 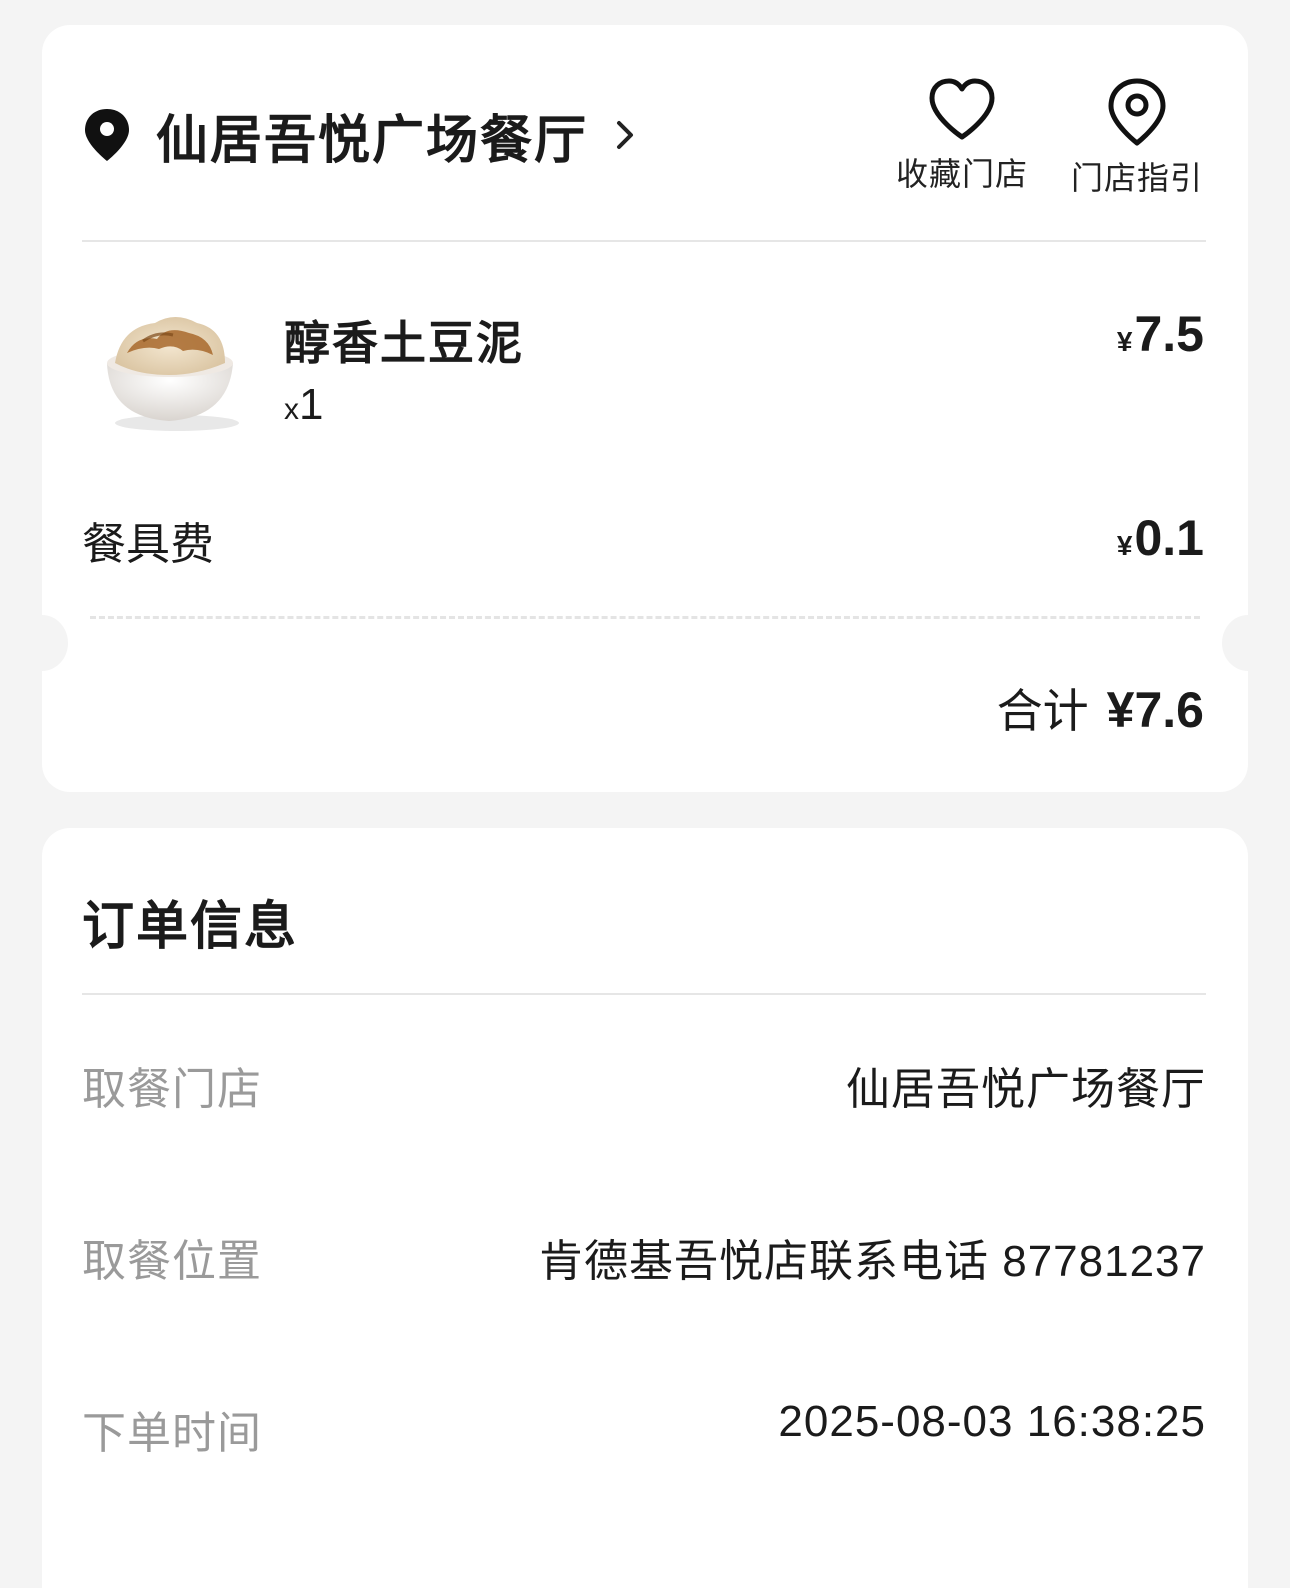 What do you see at coordinates (645, 617) in the screenshot?
I see `dashed-separator` at bounding box center [645, 617].